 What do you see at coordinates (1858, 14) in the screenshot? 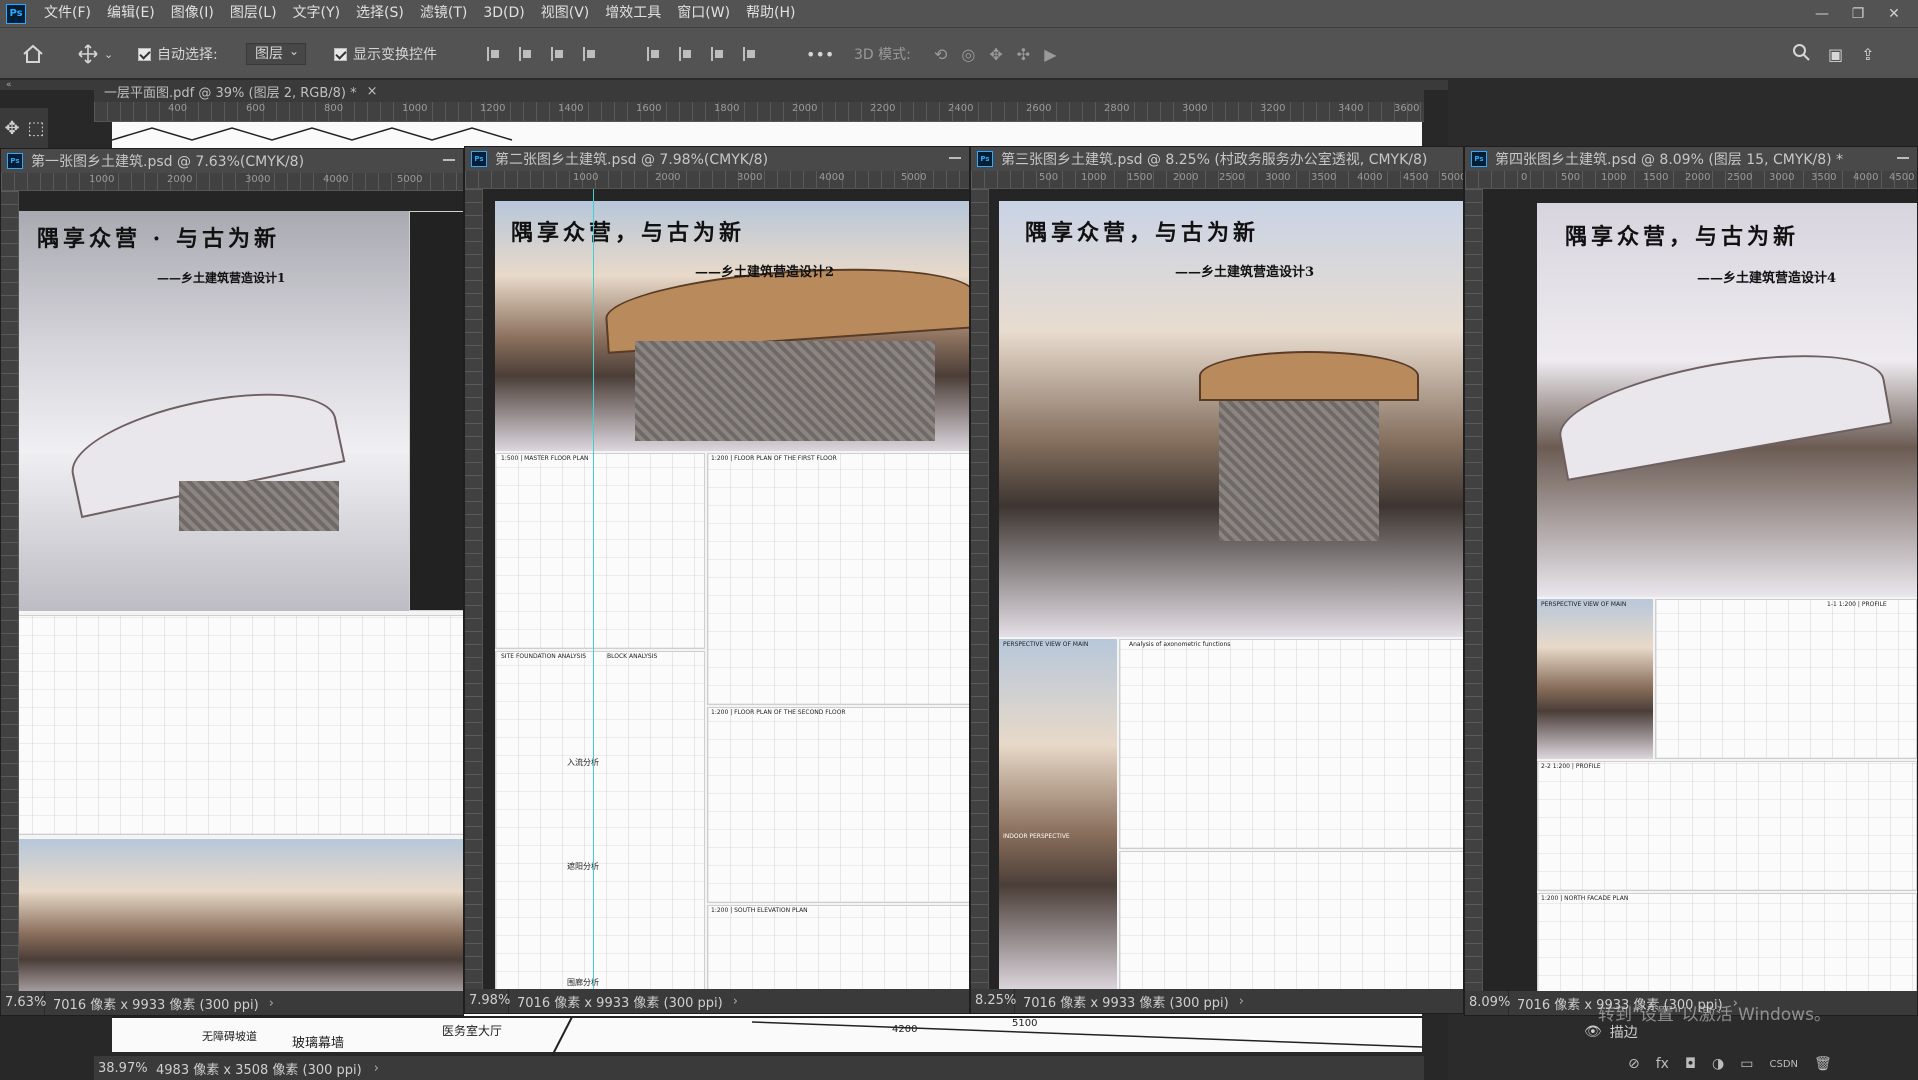
I see `restore-button: ❐` at bounding box center [1858, 14].